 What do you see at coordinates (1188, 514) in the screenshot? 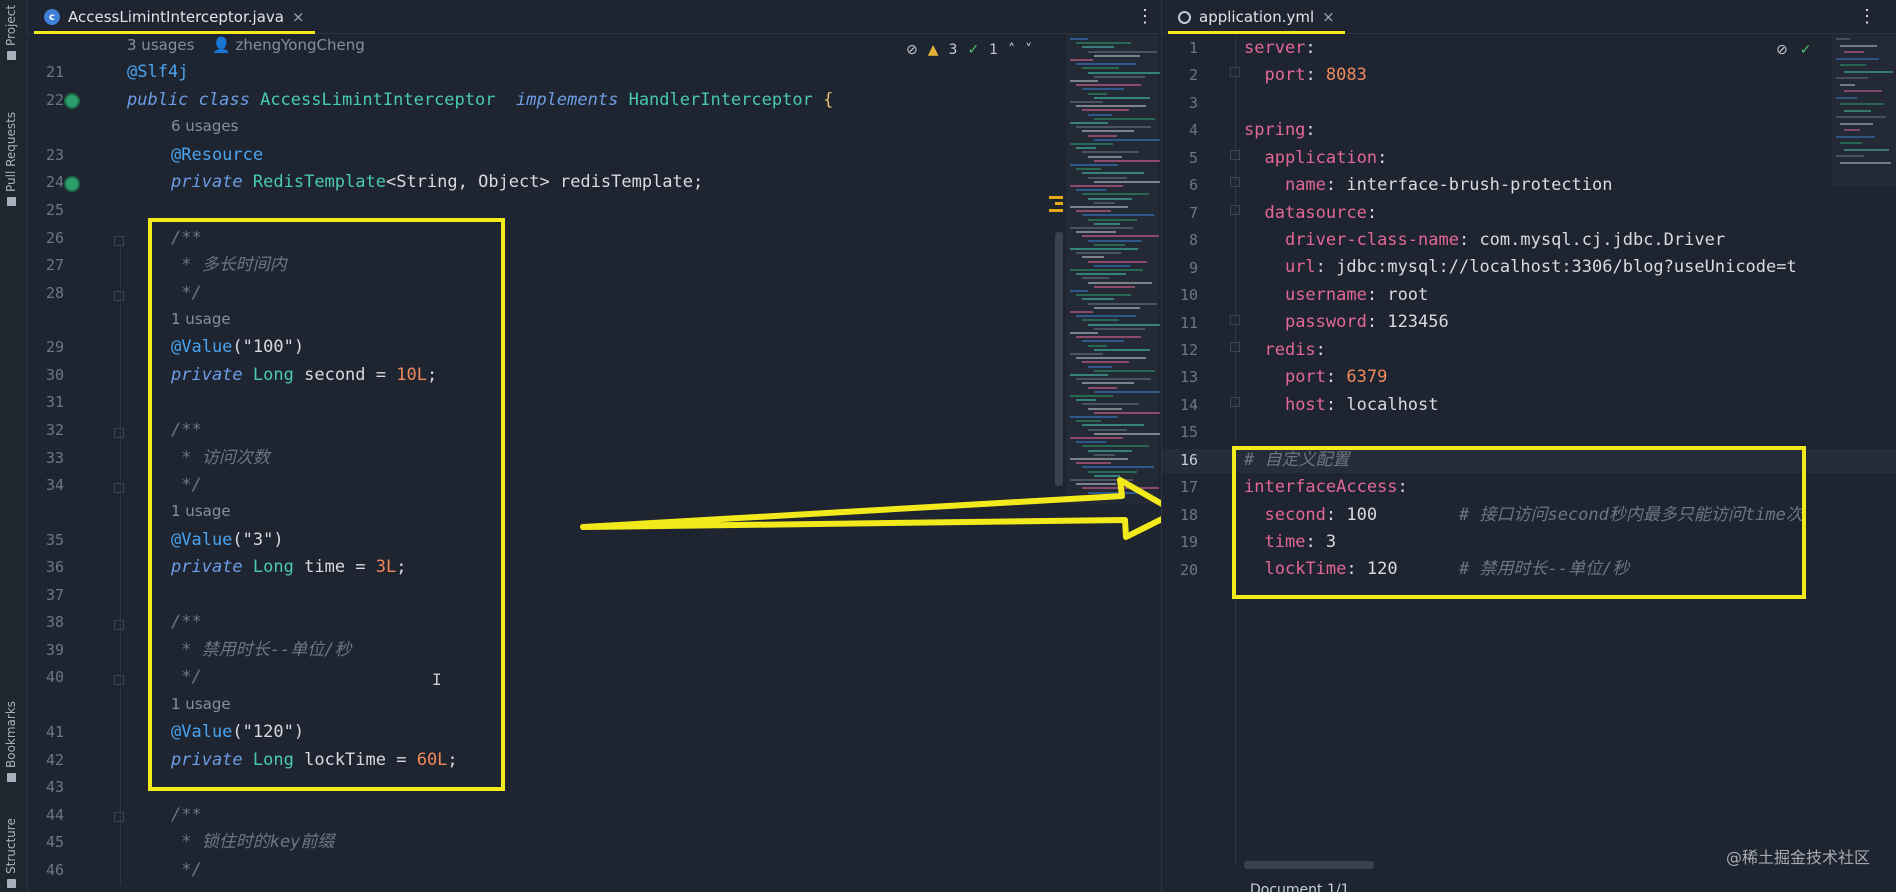
I see `line-number: 18` at bounding box center [1188, 514].